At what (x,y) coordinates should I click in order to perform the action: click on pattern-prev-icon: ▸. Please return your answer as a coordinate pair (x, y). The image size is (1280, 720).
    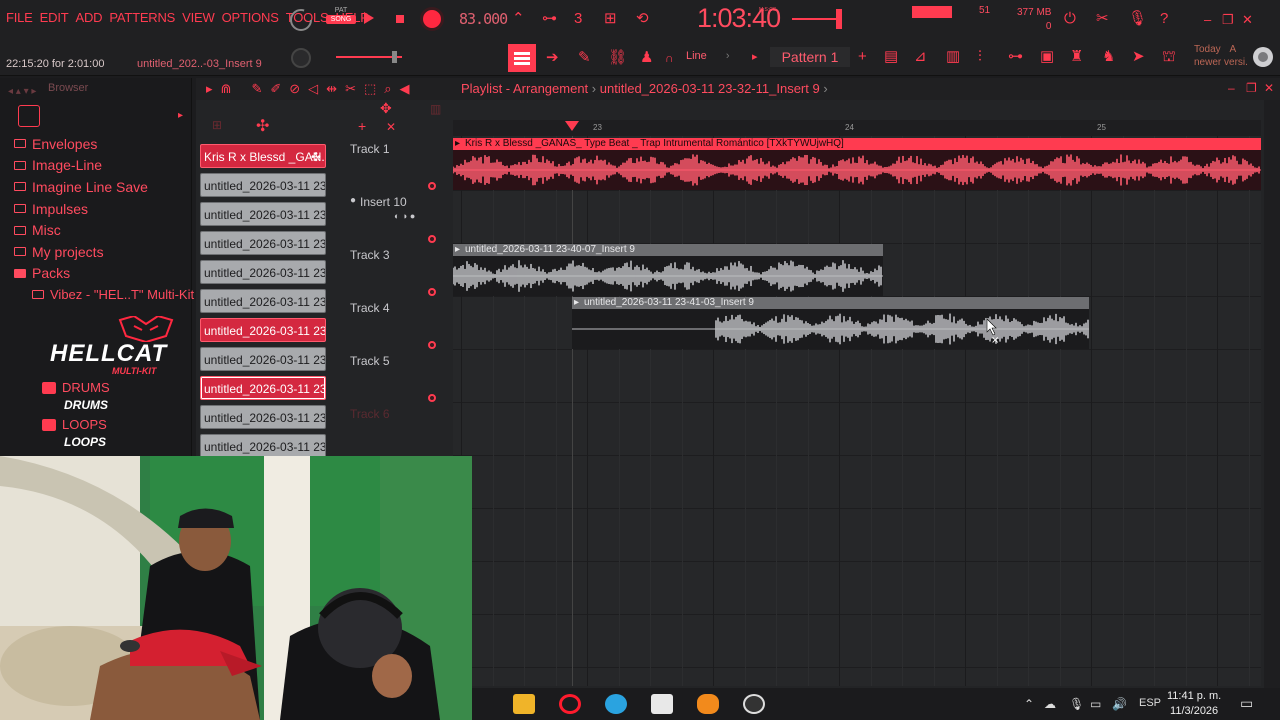
    Looking at the image, I should click on (755, 57).